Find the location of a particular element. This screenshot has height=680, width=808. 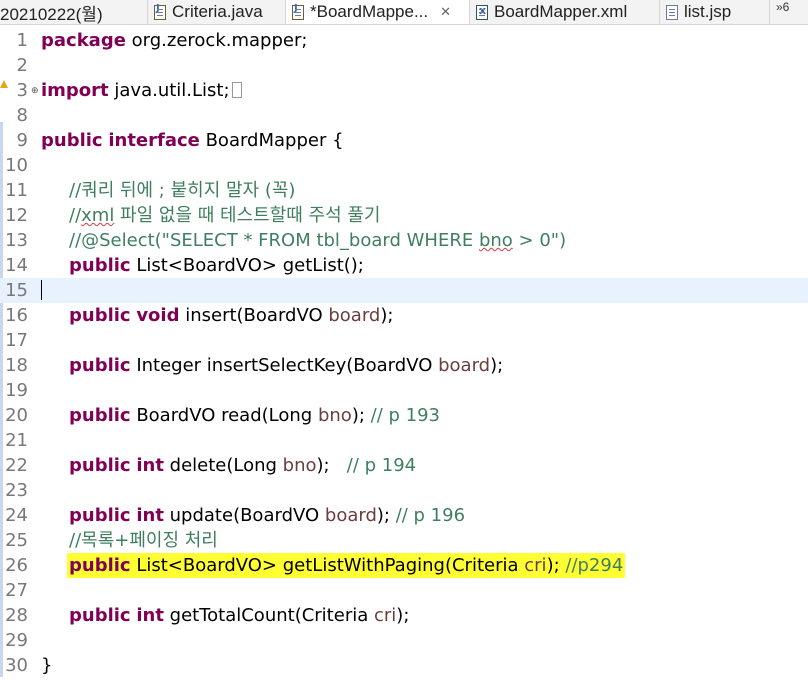

jsp-file-icon is located at coordinates (672, 12).